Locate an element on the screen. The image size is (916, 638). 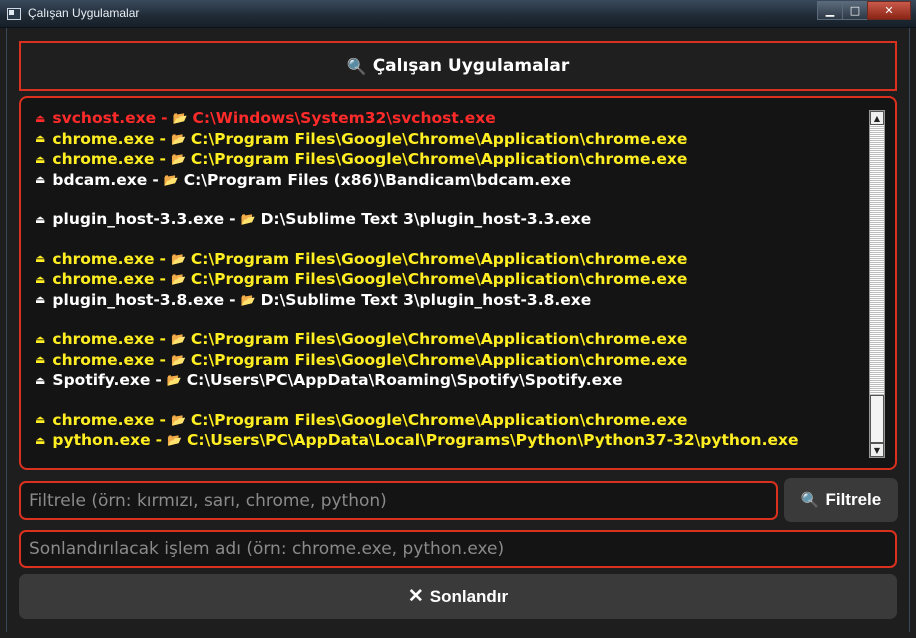
window-title: Çalışan Uygulamalar is located at coordinates (84, 13).